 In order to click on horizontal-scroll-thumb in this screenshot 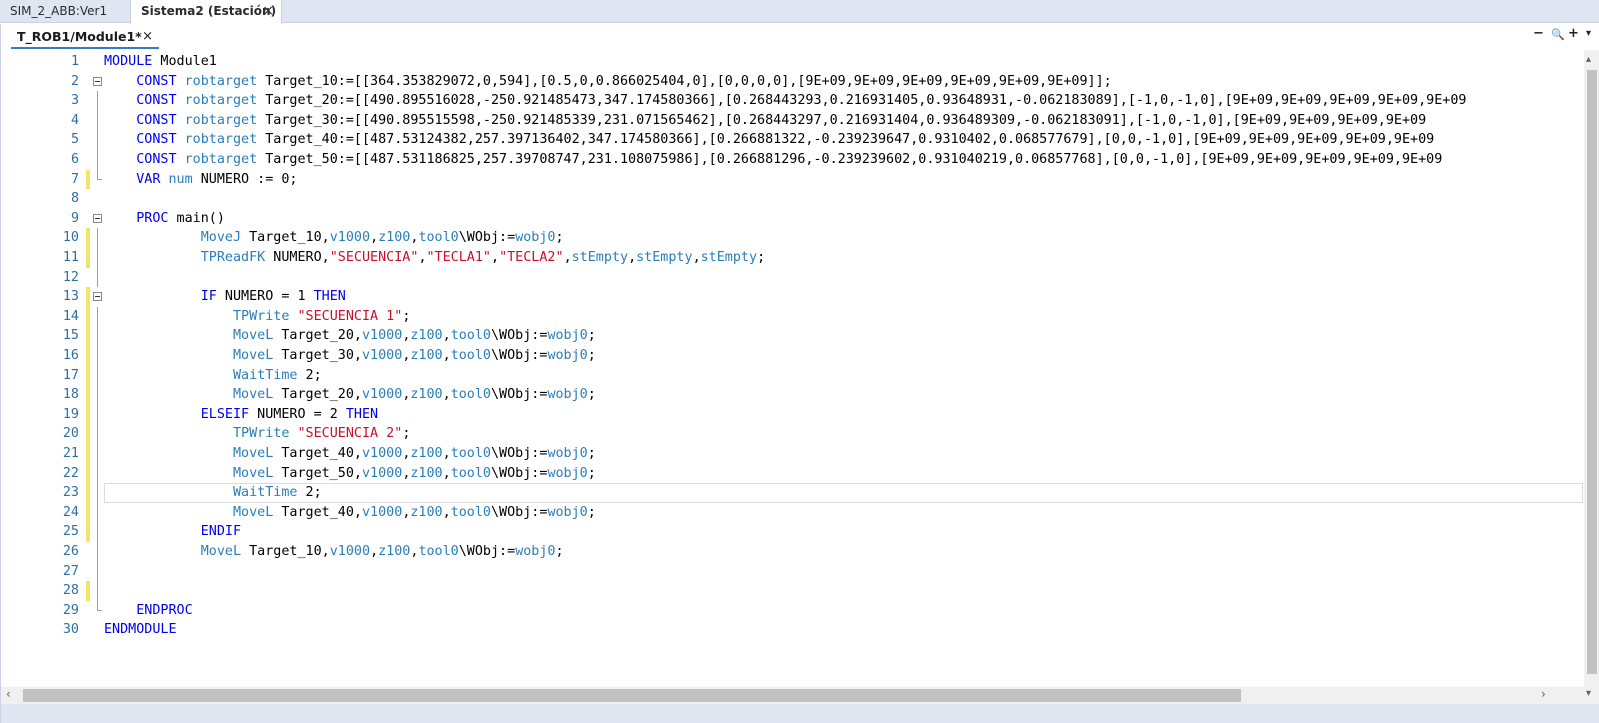, I will do `click(632, 695)`.